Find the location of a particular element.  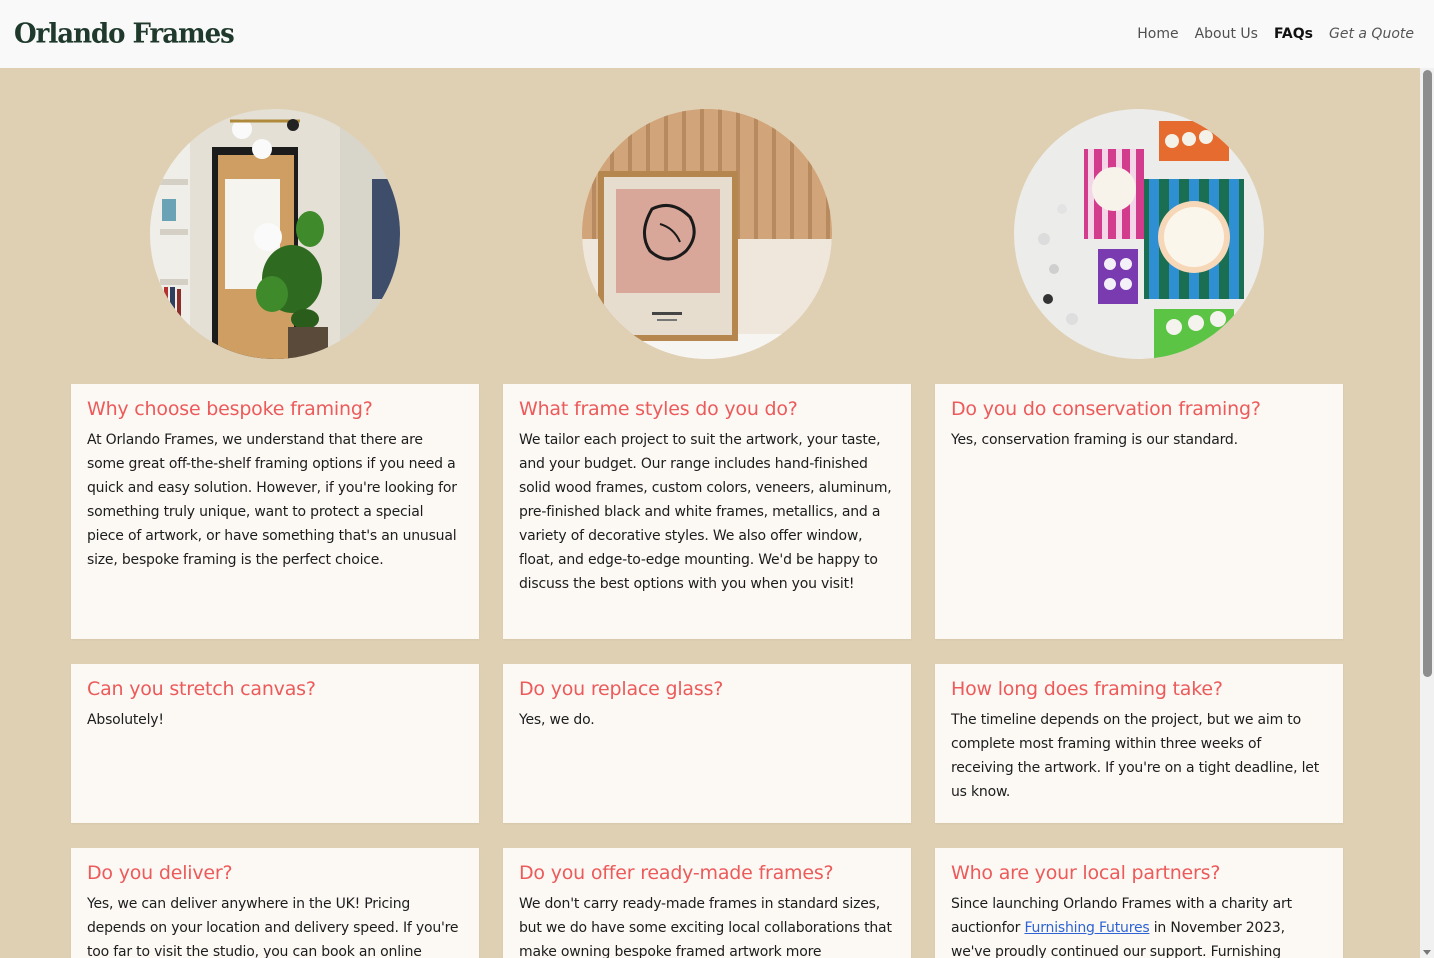

faq-question: Who are your local partners? is located at coordinates (1086, 873).